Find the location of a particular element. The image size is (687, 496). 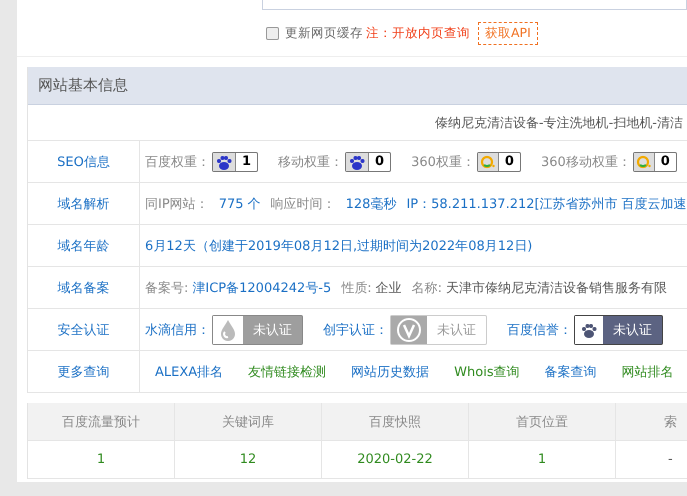

cert-label: 创宇认证： is located at coordinates (355, 330).